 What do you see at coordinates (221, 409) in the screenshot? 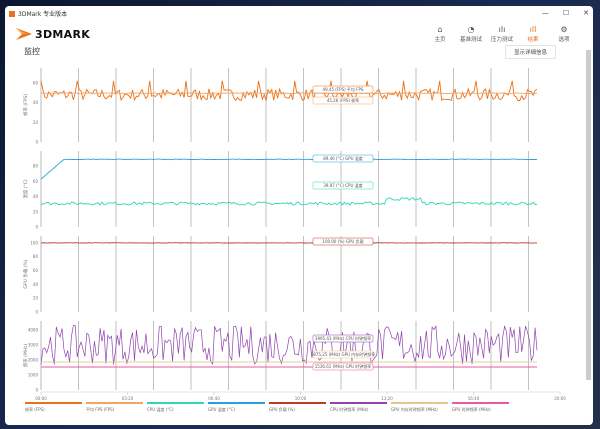
I see `legend-label: GPU 温度 (°C)` at bounding box center [221, 409].